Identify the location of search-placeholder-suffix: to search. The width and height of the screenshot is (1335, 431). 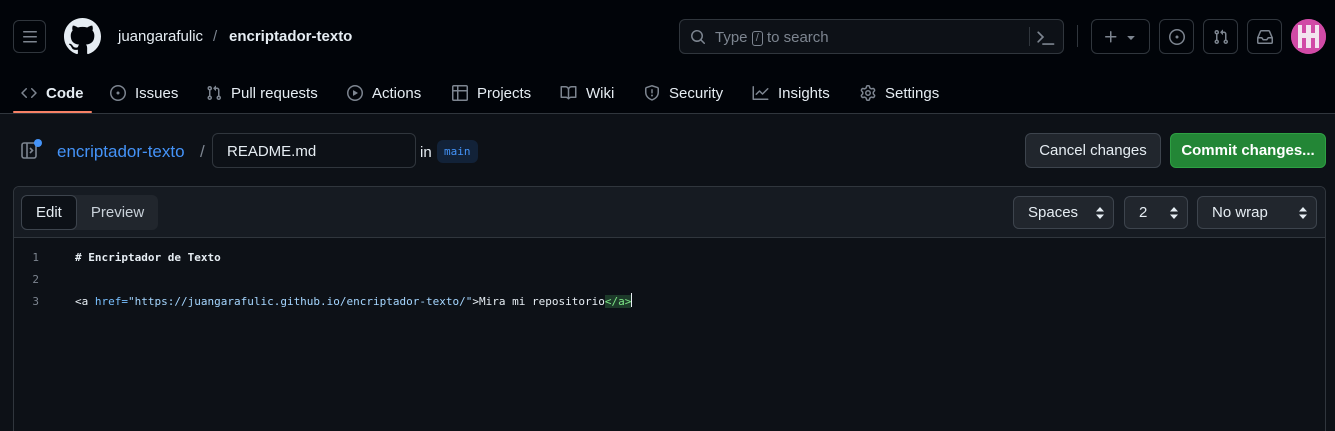
(797, 37).